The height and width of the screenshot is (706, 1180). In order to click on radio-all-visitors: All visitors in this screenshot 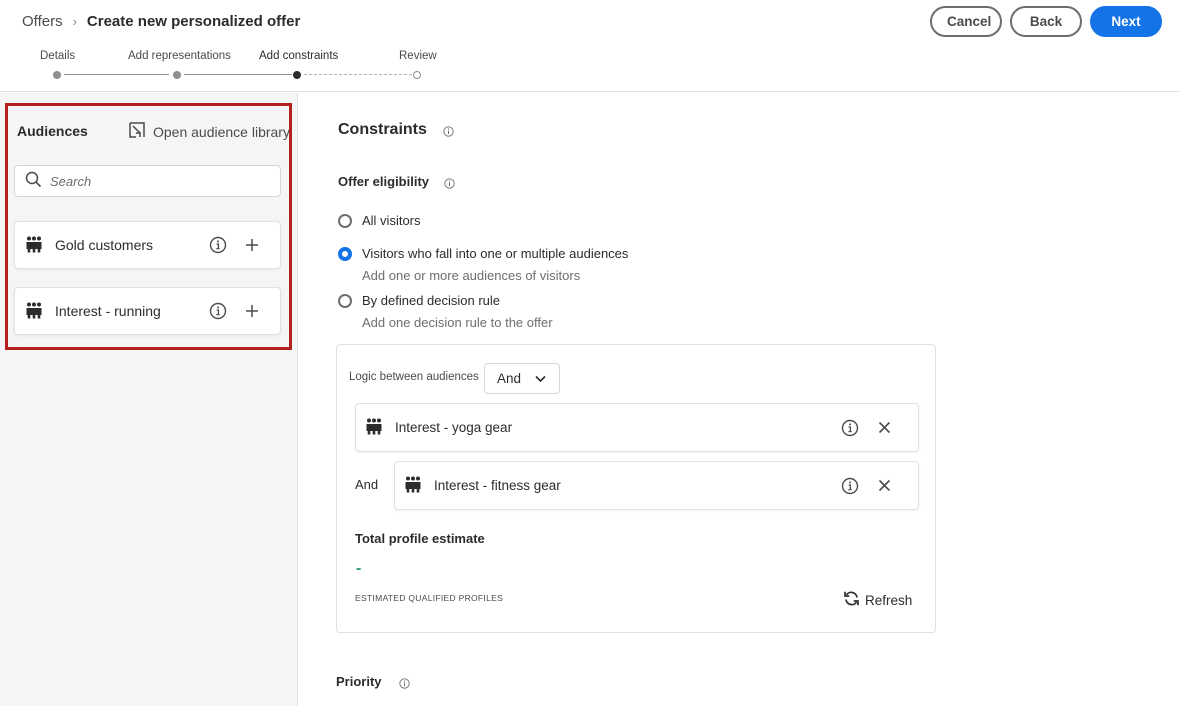, I will do `click(379, 220)`.